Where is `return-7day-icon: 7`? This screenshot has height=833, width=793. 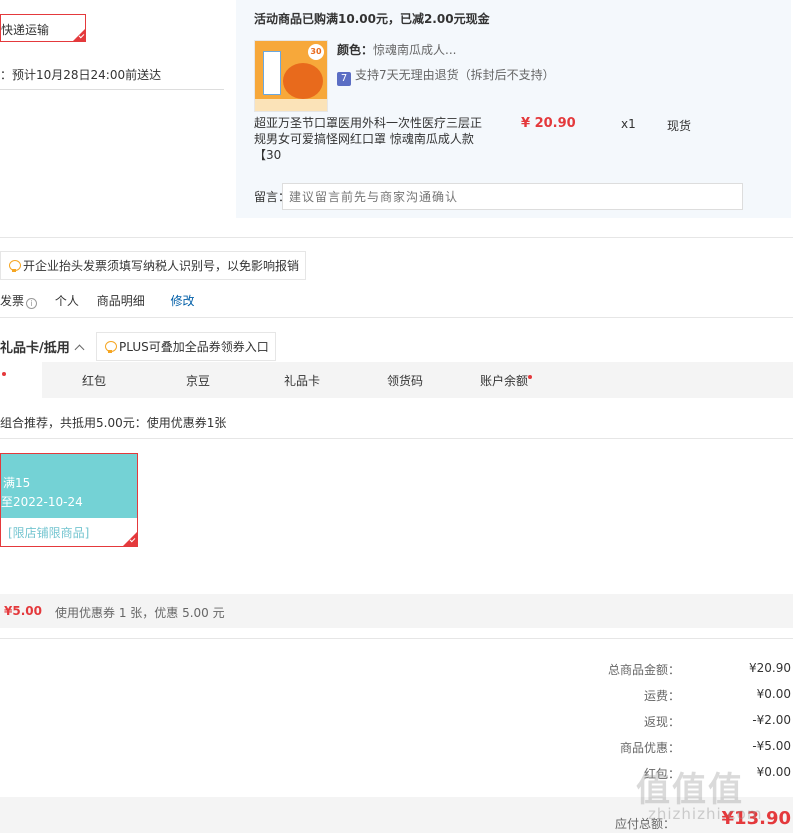
return-7day-icon: 7 is located at coordinates (344, 79).